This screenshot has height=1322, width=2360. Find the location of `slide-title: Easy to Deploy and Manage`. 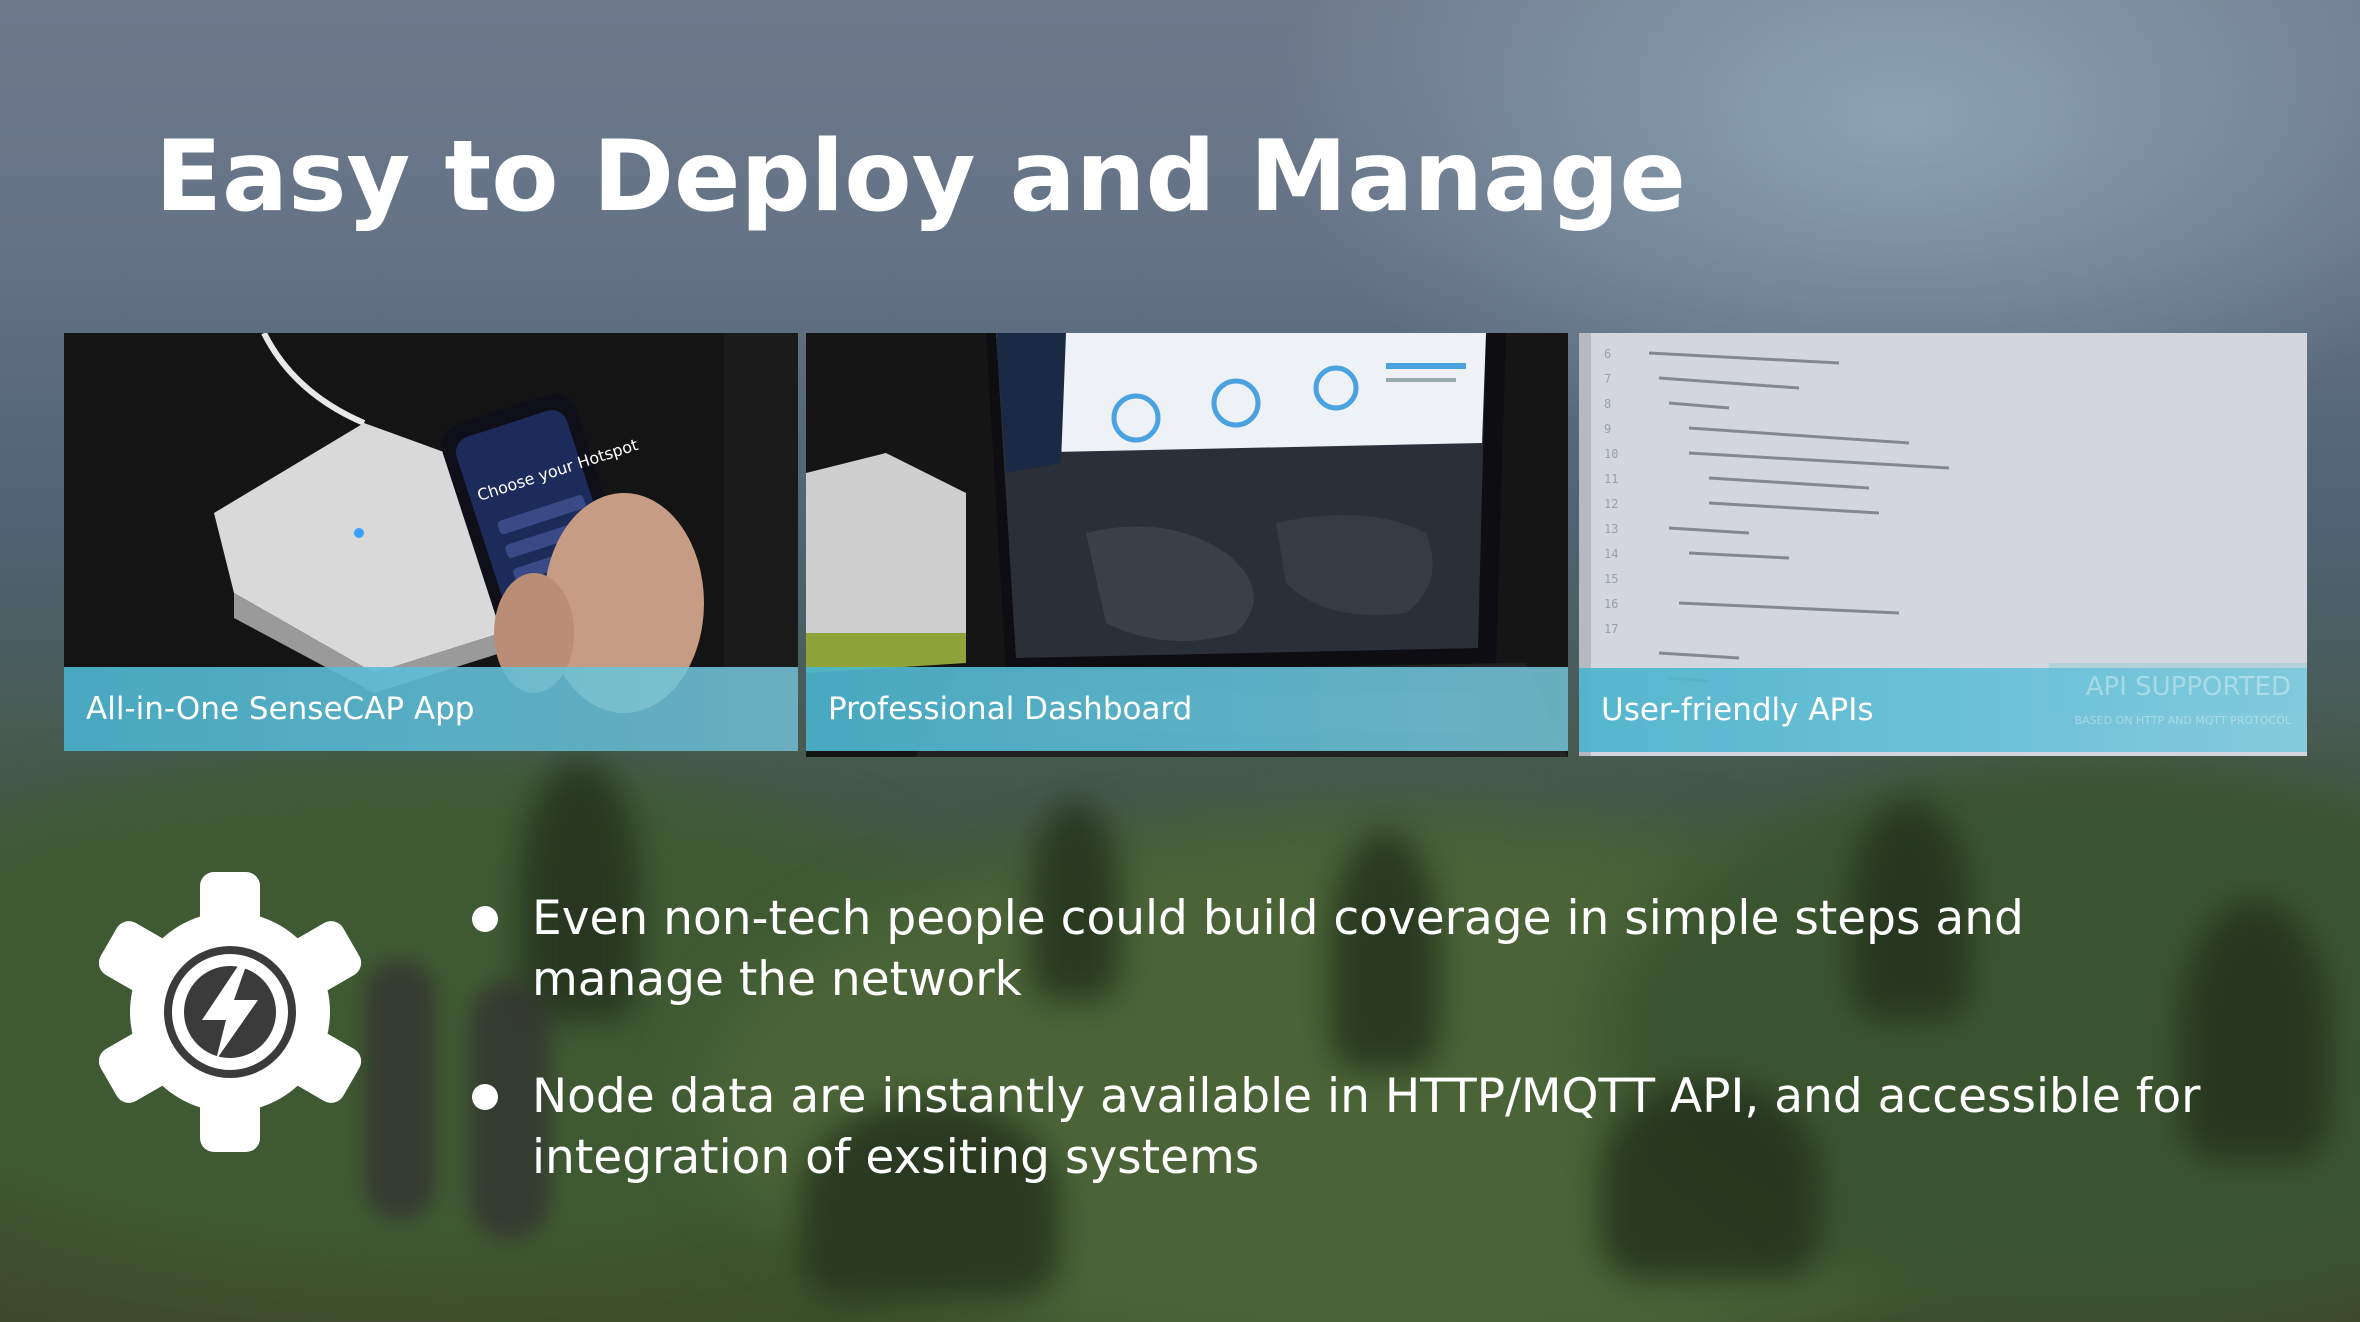

slide-title: Easy to Deploy and Manage is located at coordinates (920, 177).